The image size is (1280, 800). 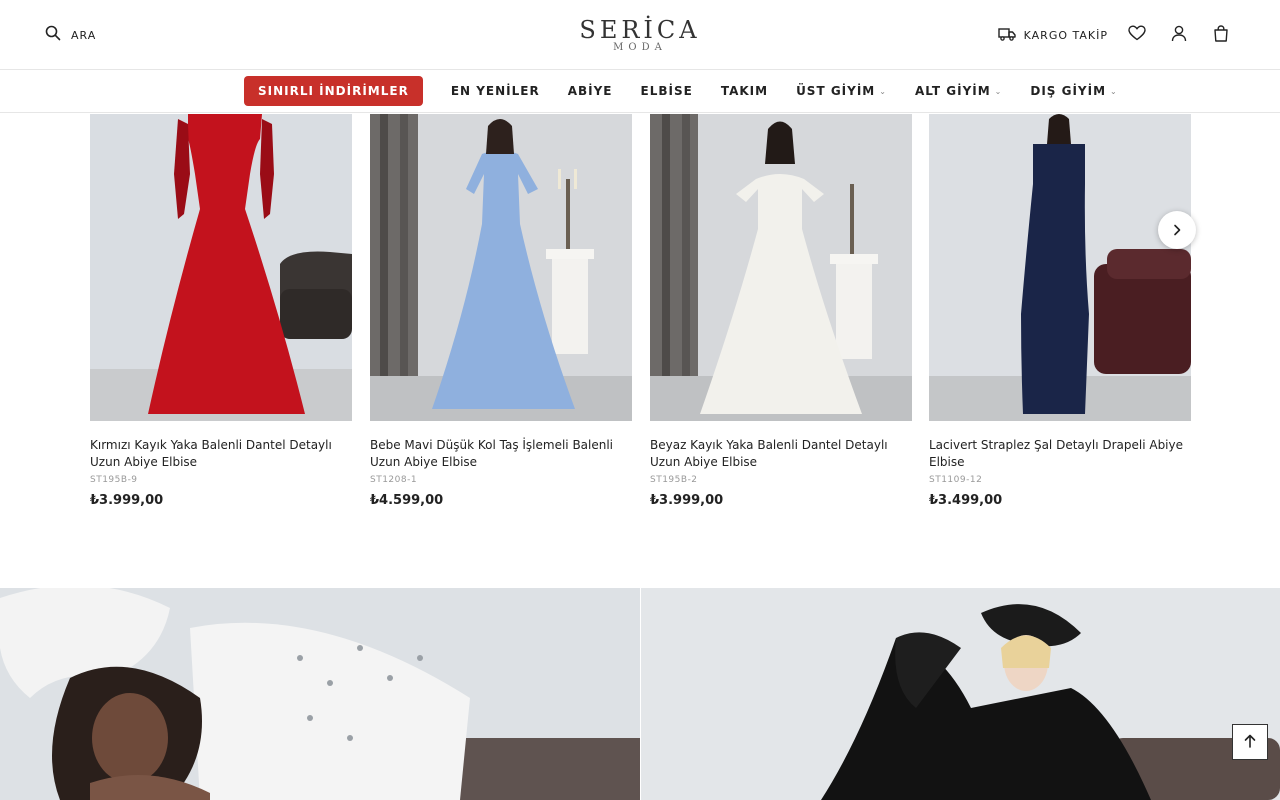 I want to click on heart-icon, so click(x=1137, y=35).